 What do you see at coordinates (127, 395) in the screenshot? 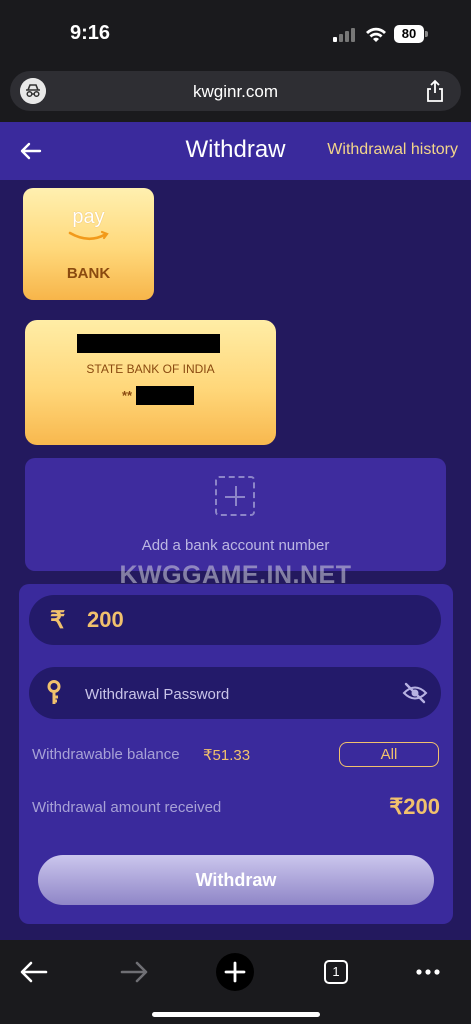
I see `masked-account-prefix: **` at bounding box center [127, 395].